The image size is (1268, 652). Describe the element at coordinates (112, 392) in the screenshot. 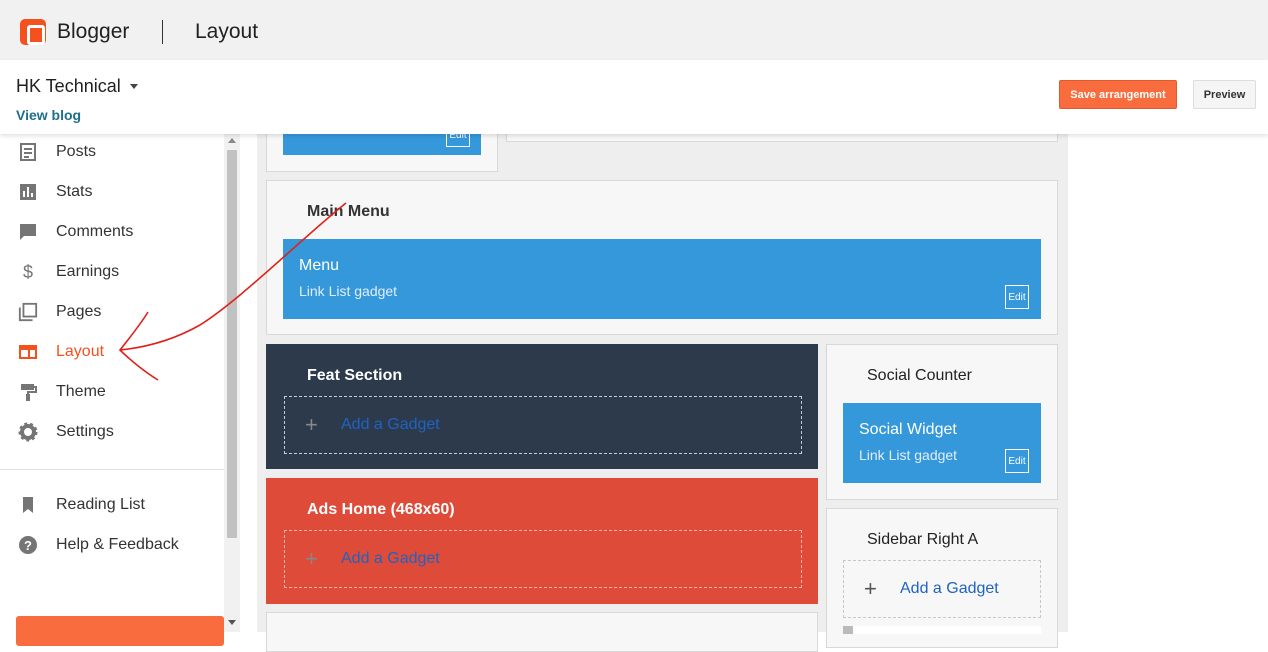

I see `sidebar-item-theme: Theme` at that location.